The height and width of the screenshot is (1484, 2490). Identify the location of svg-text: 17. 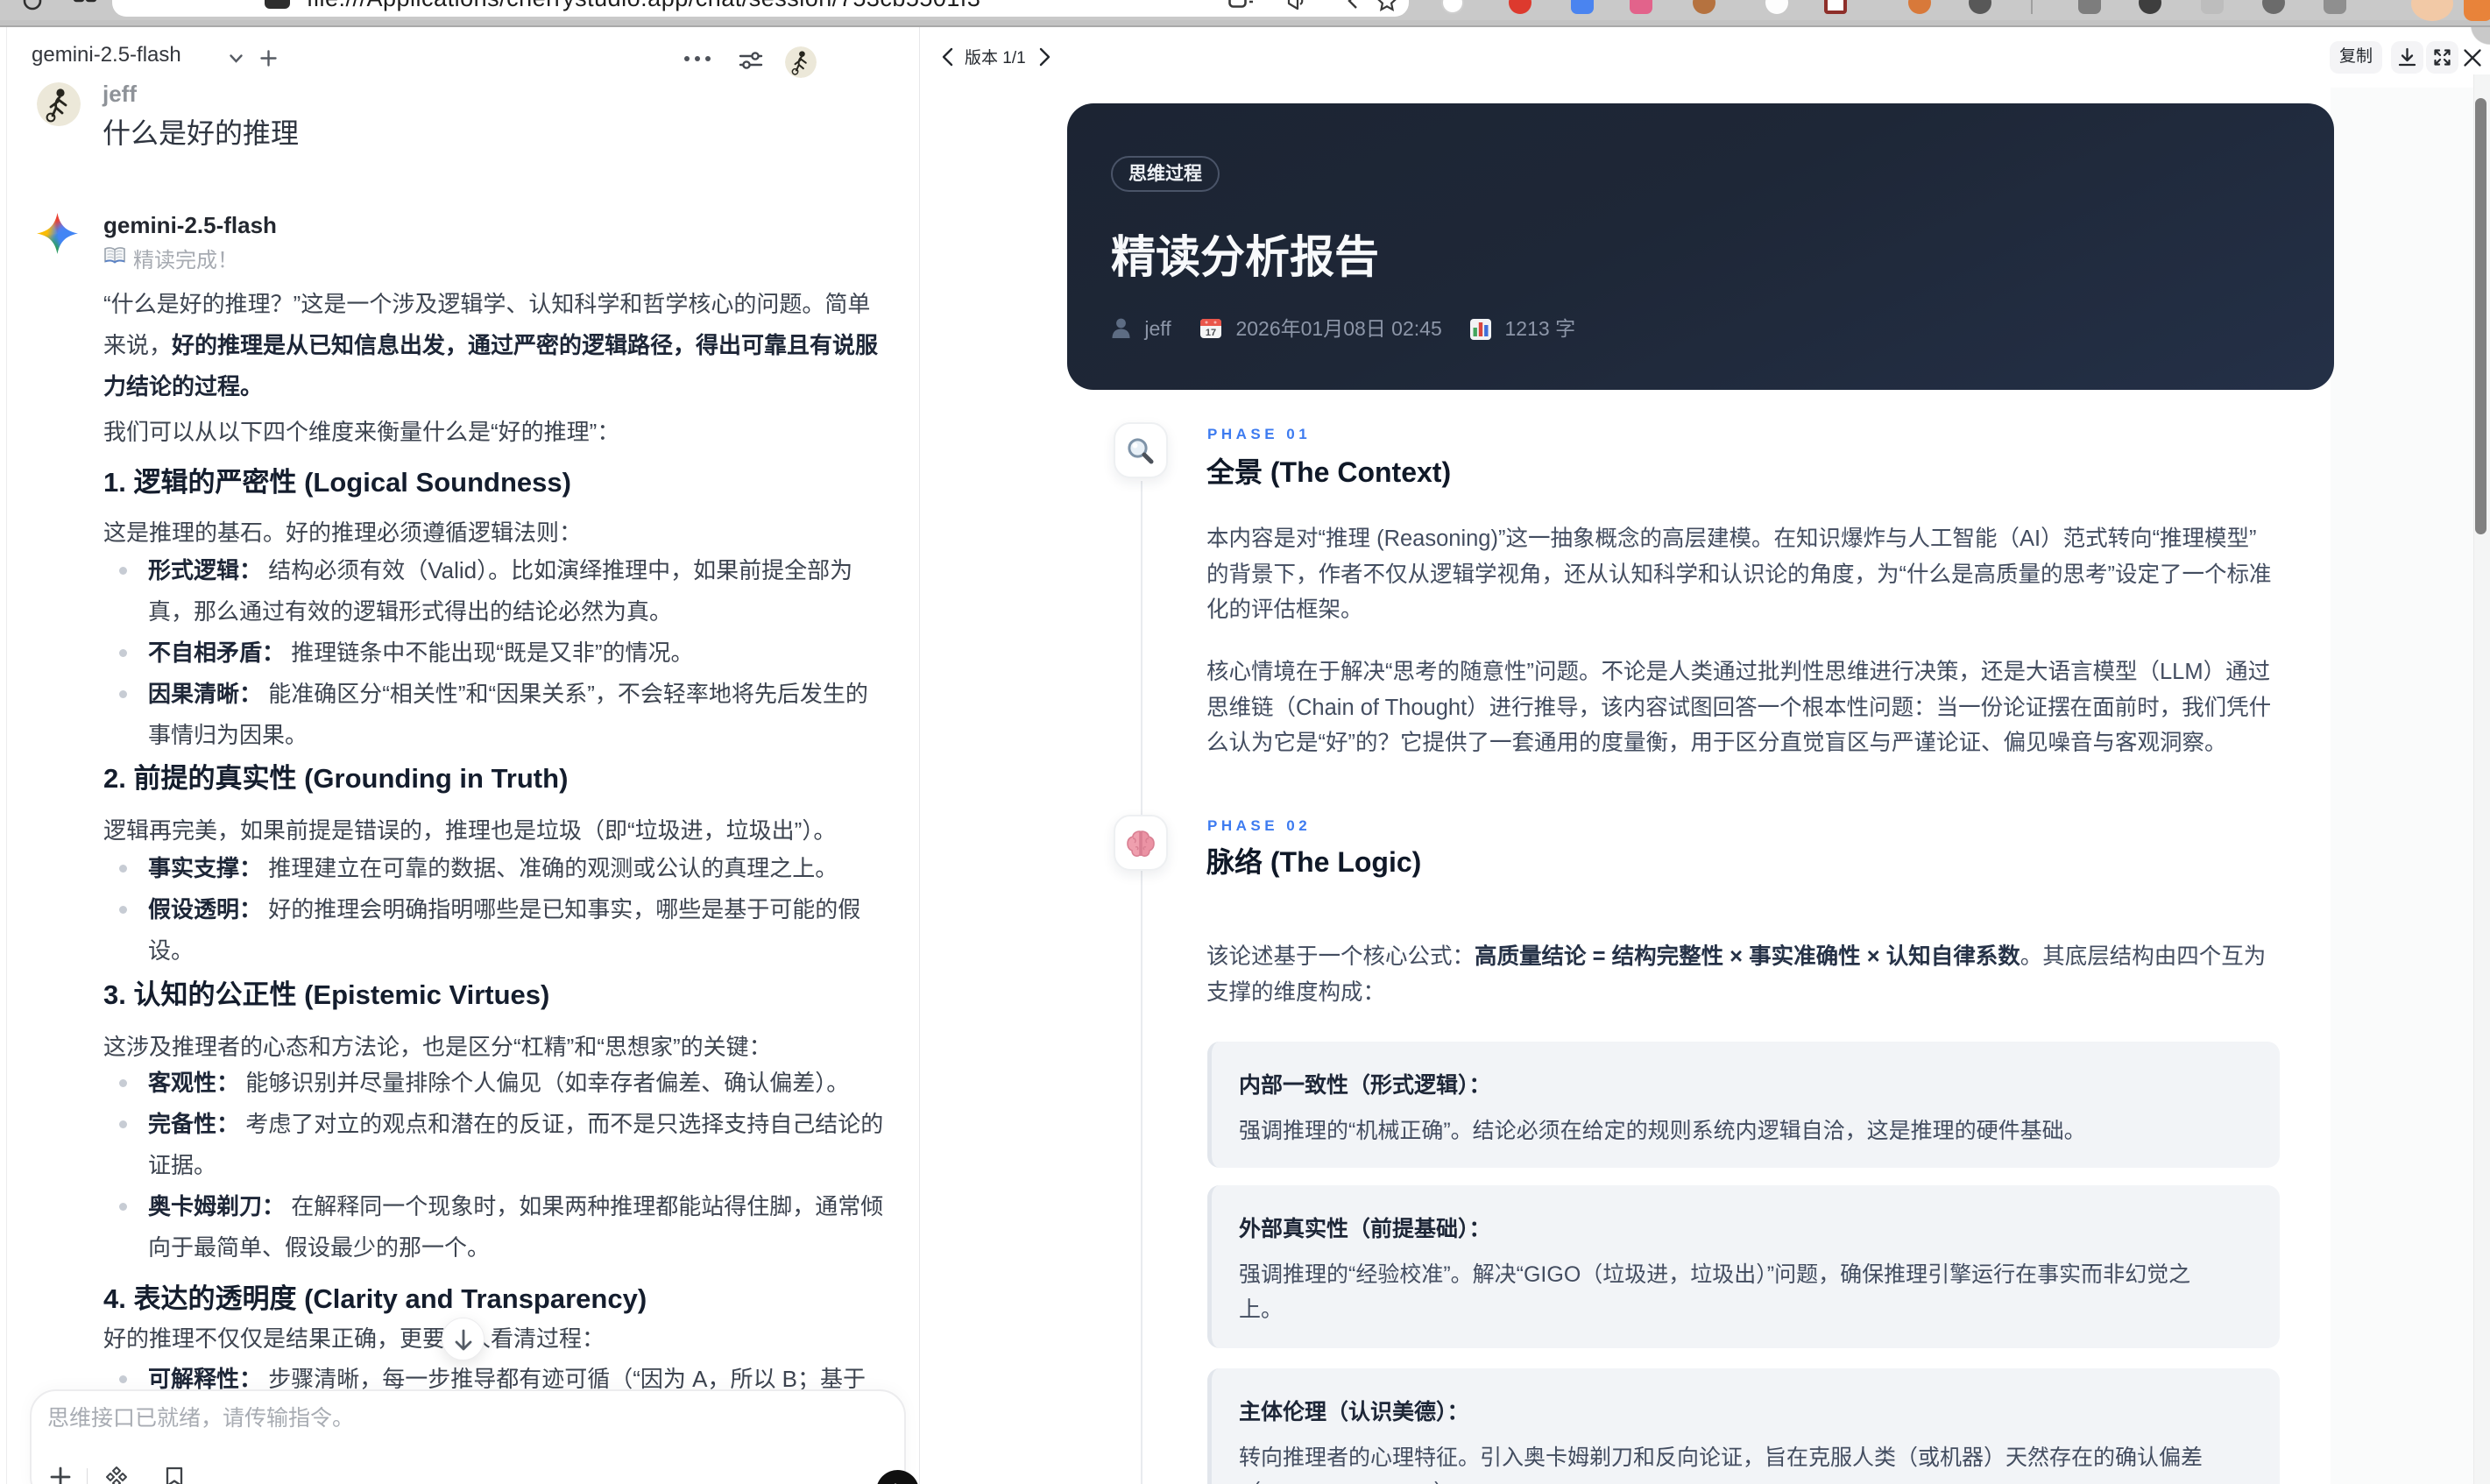
(1211, 333).